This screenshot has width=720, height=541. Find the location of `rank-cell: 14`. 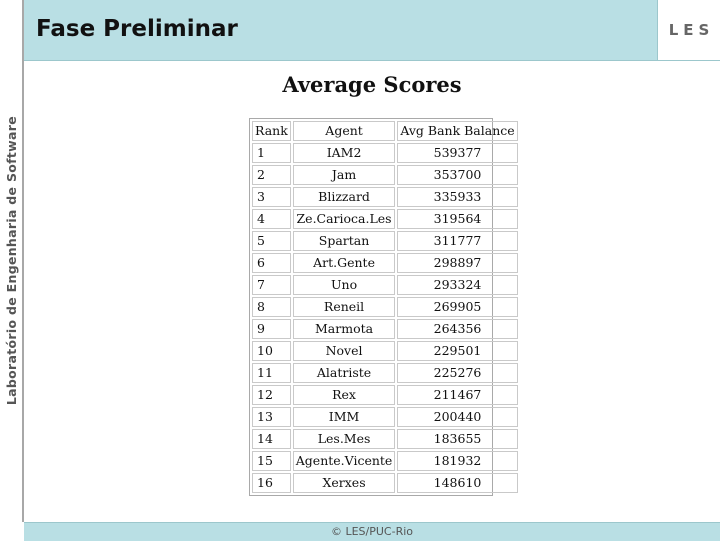

rank-cell: 14 is located at coordinates (271, 439).